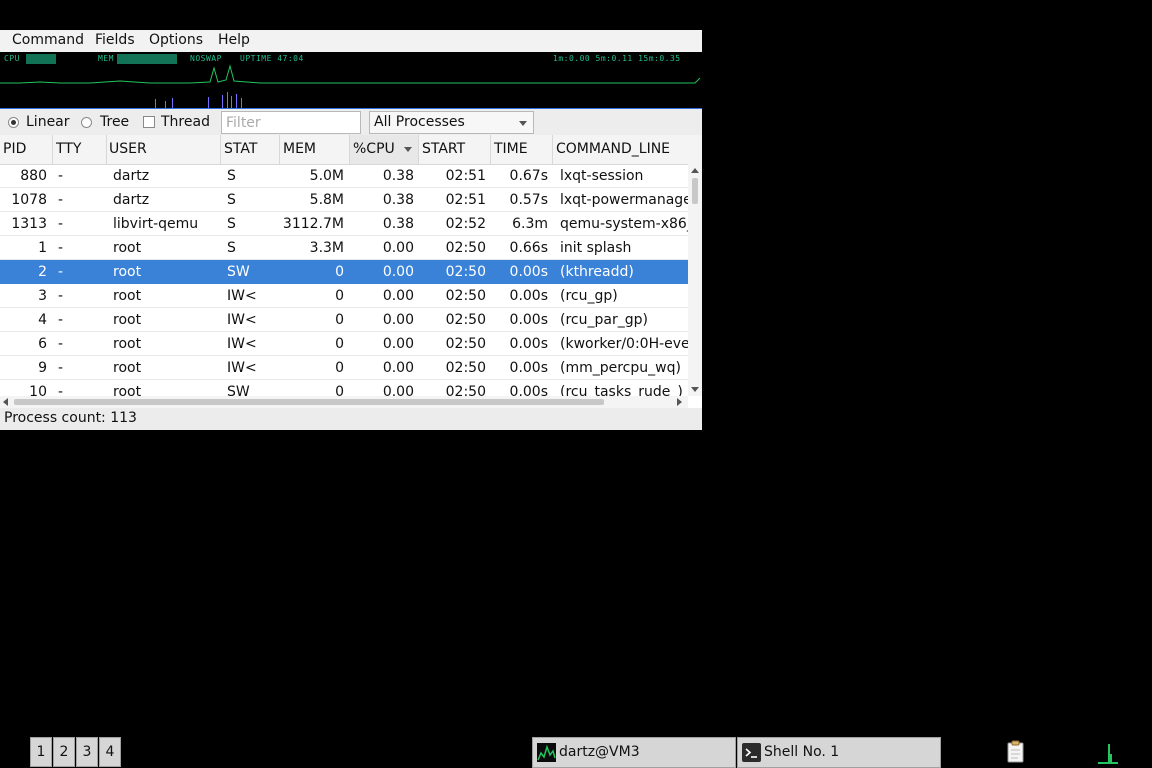  I want to click on table-row: 880- dartz S 5.0M 0.38 02:51 0.67s lxqt-session, so click(344, 176).